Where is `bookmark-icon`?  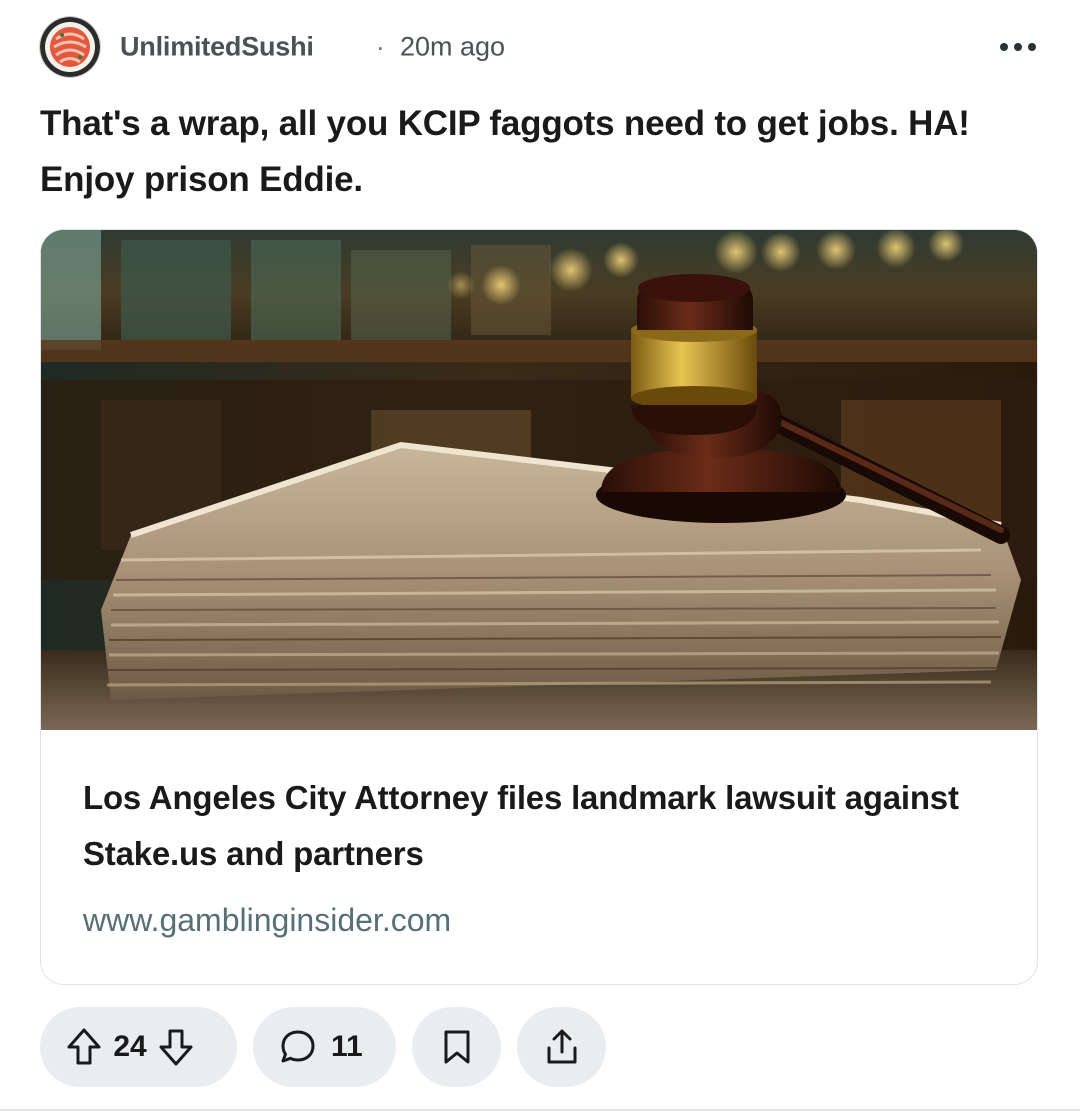 bookmark-icon is located at coordinates (456, 1047).